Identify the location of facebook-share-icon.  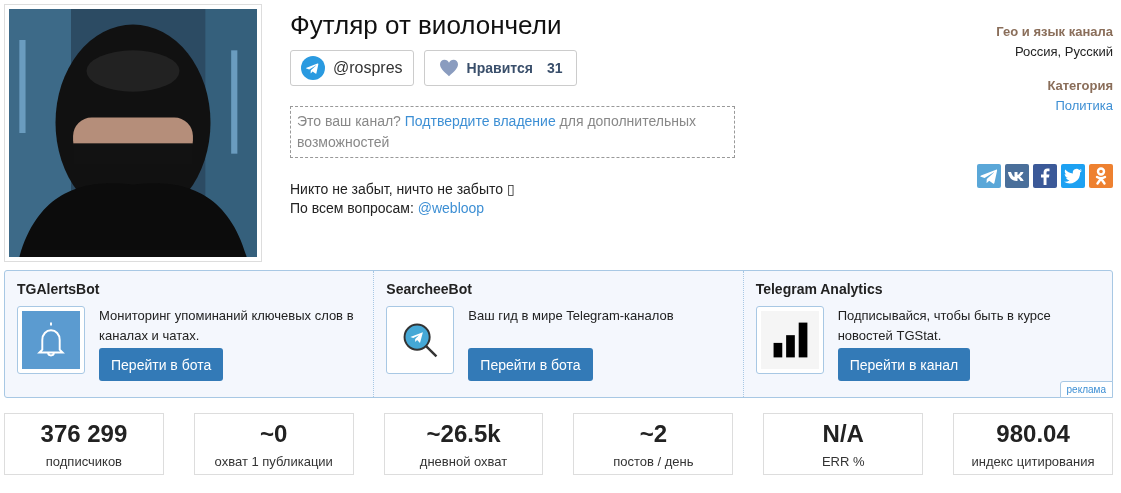
(1045, 176).